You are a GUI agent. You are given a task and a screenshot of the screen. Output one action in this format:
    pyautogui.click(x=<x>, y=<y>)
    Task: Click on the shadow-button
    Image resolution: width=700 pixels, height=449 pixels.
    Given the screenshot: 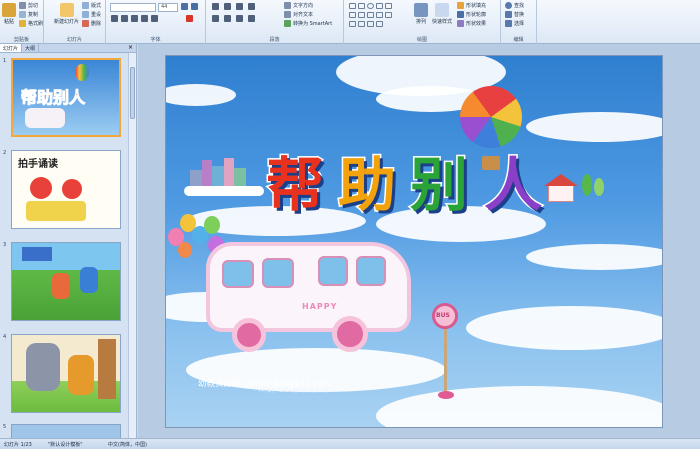 What is the action you would take?
    pyautogui.click(x=154, y=18)
    